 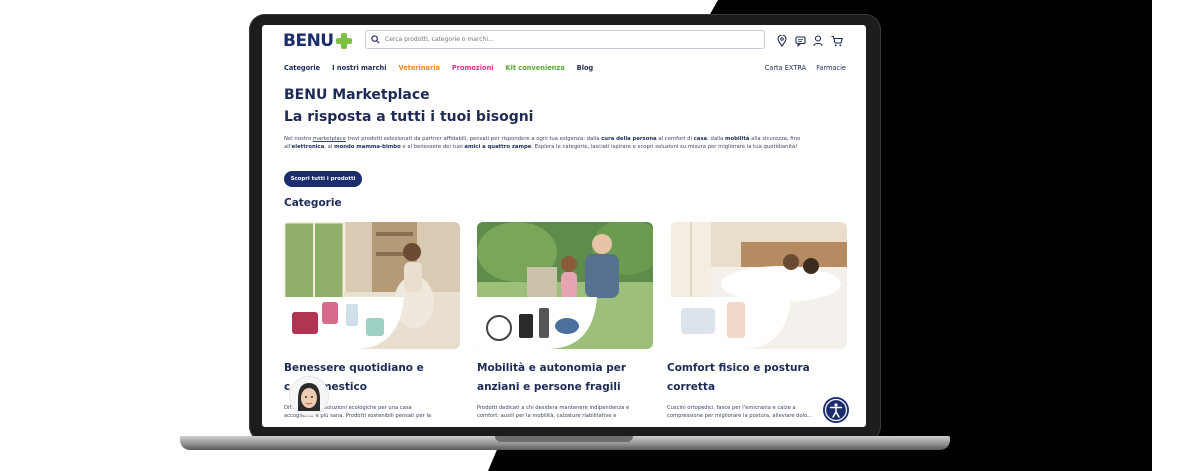 I want to click on benu-logo: BENU, so click(x=317, y=41).